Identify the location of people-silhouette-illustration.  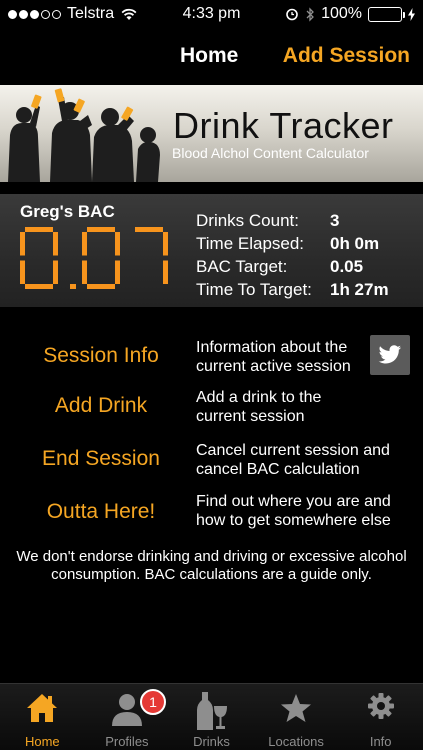
(84, 135).